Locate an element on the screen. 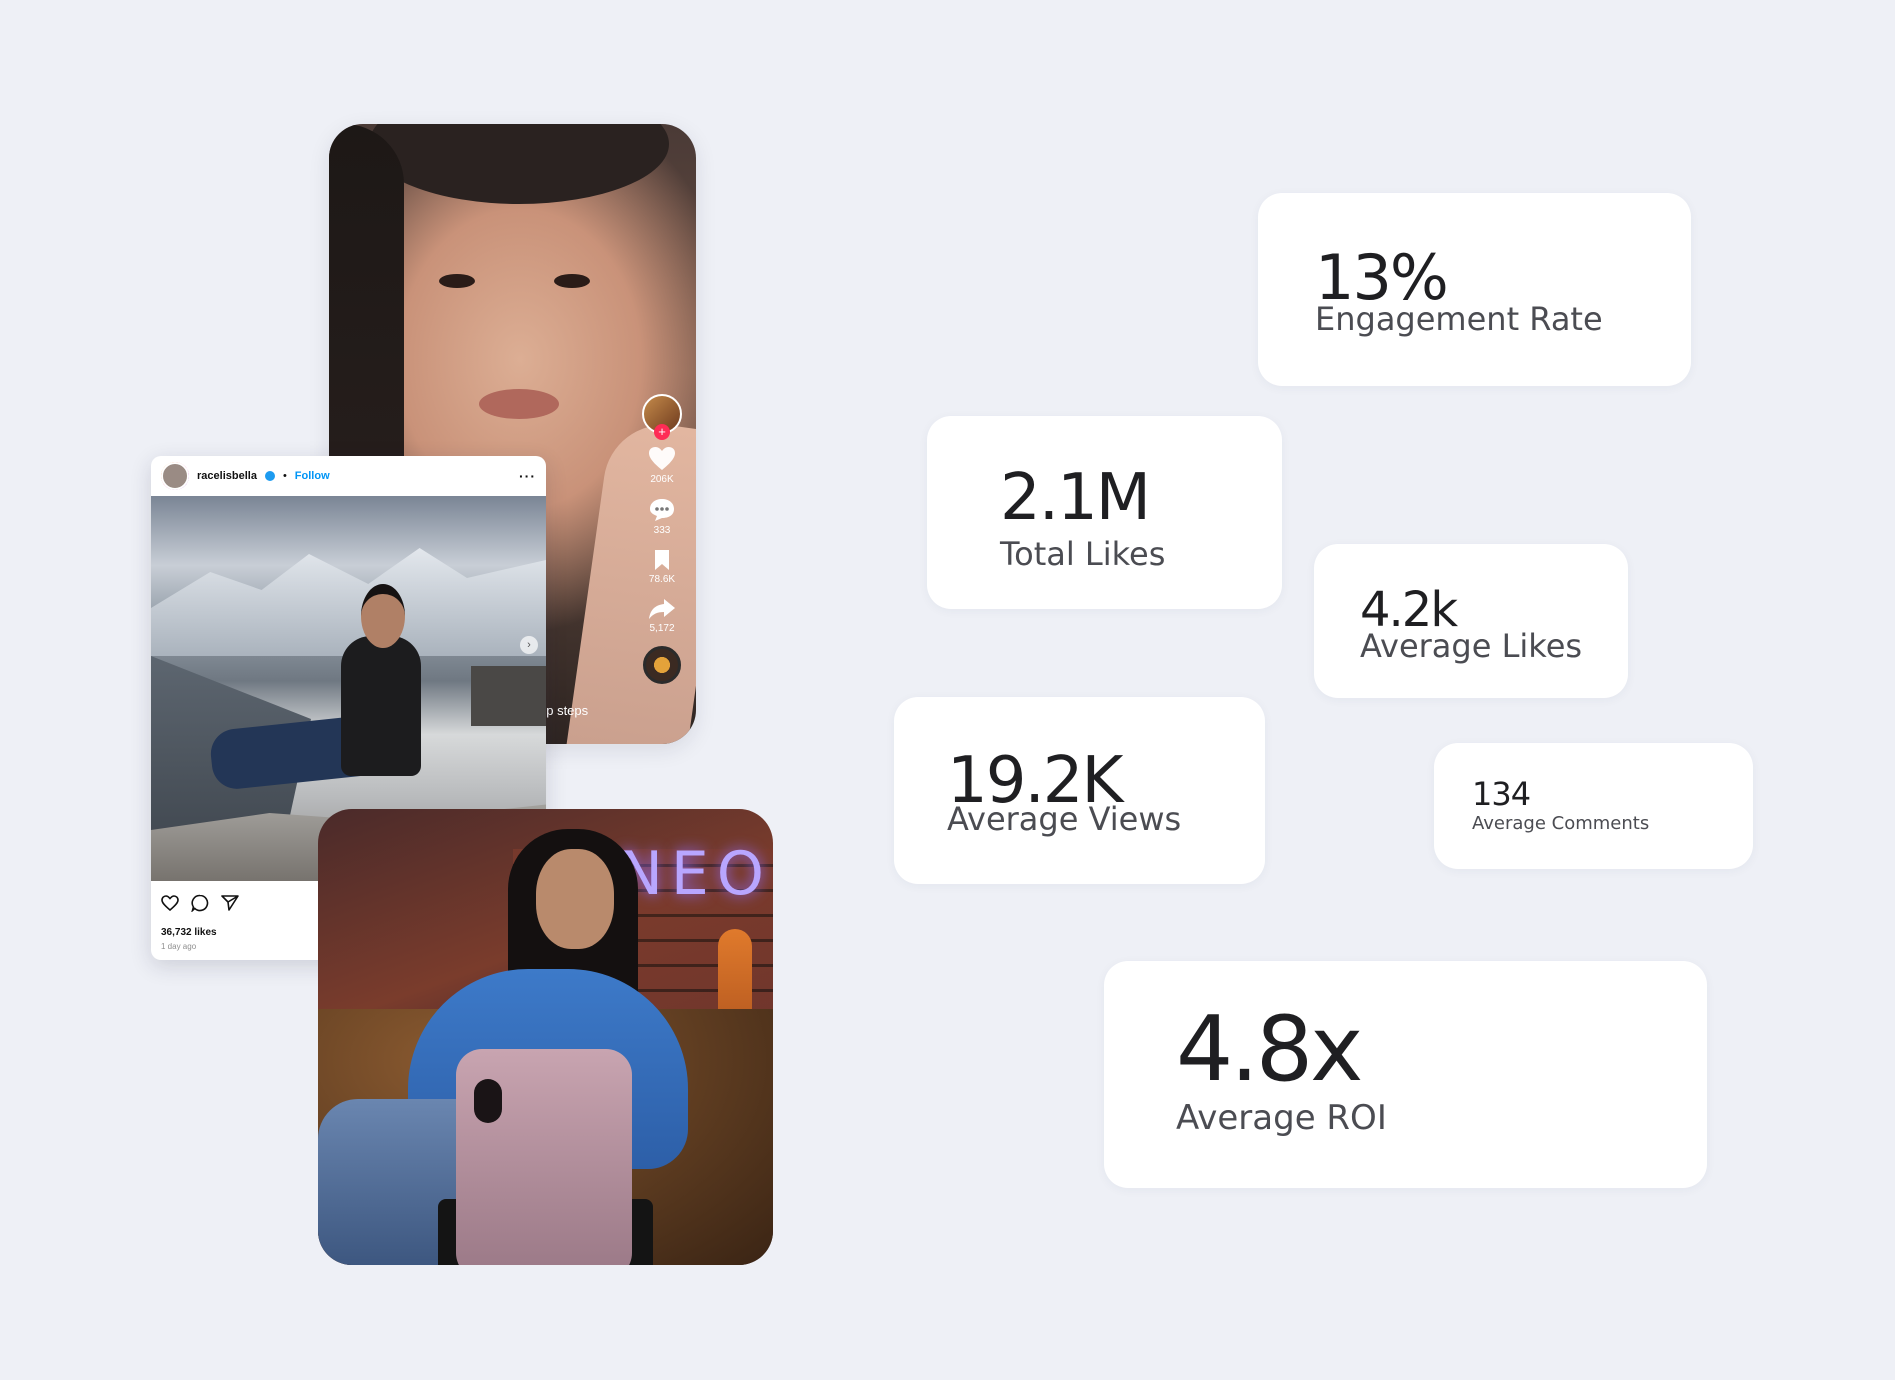 The image size is (1895, 1380). share-action: 5,172 is located at coordinates (662, 615).